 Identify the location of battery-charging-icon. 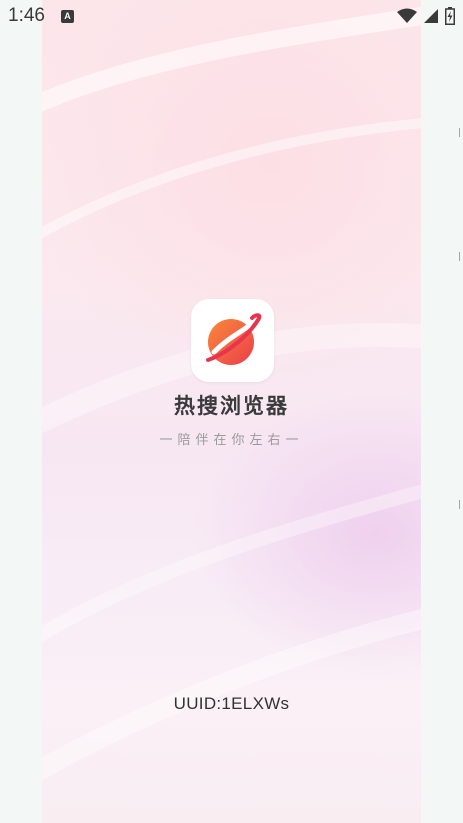
(450, 16).